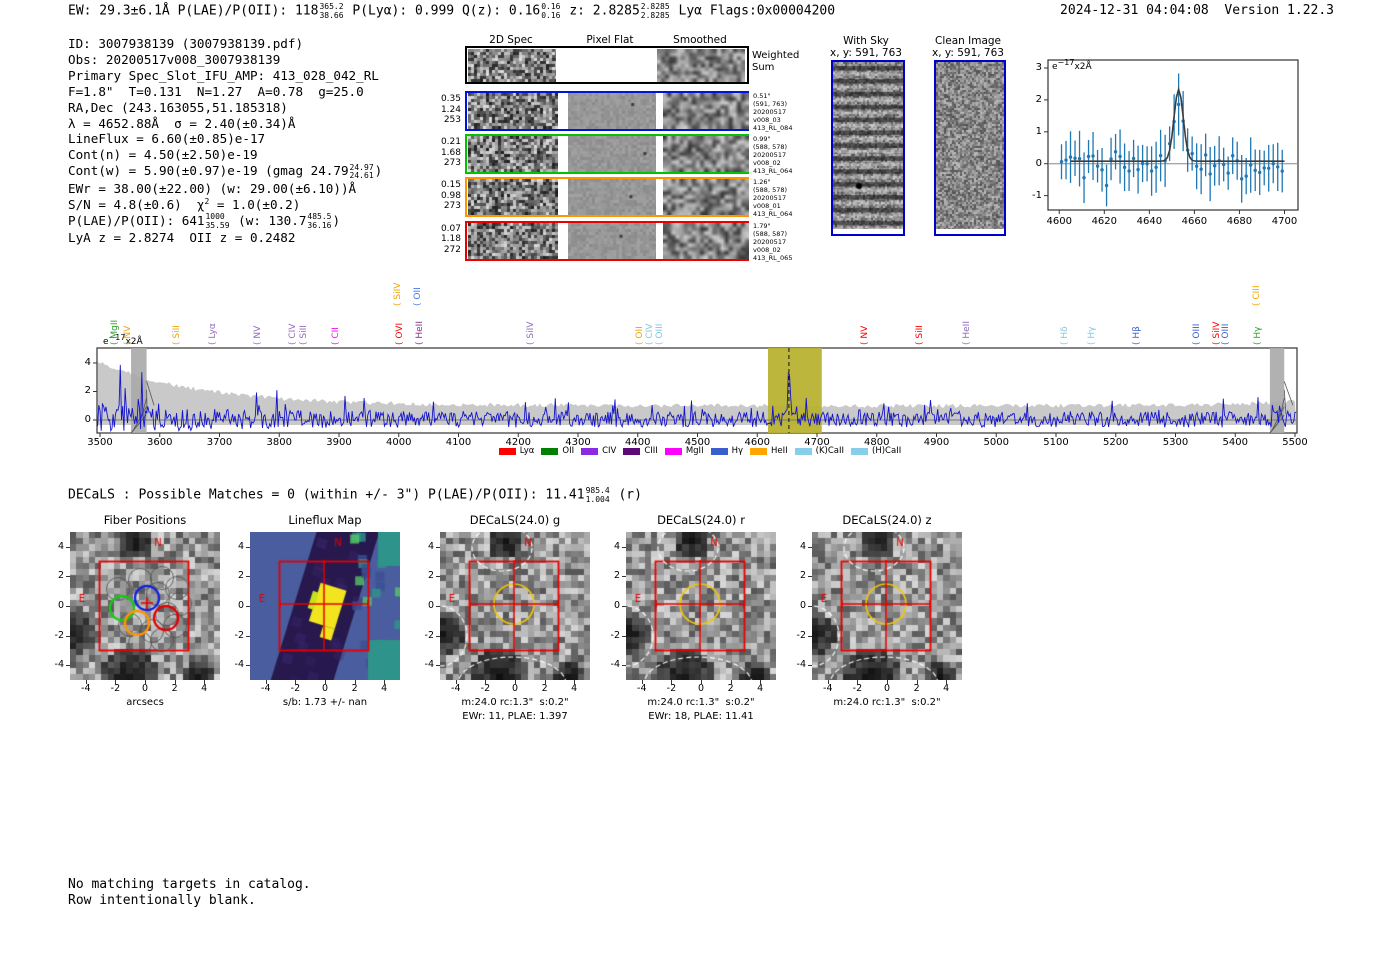 The height and width of the screenshot is (953, 1400). Describe the element at coordinates (966, 333) in the screenshot. I see `emission-line-label: ( HeII` at that location.